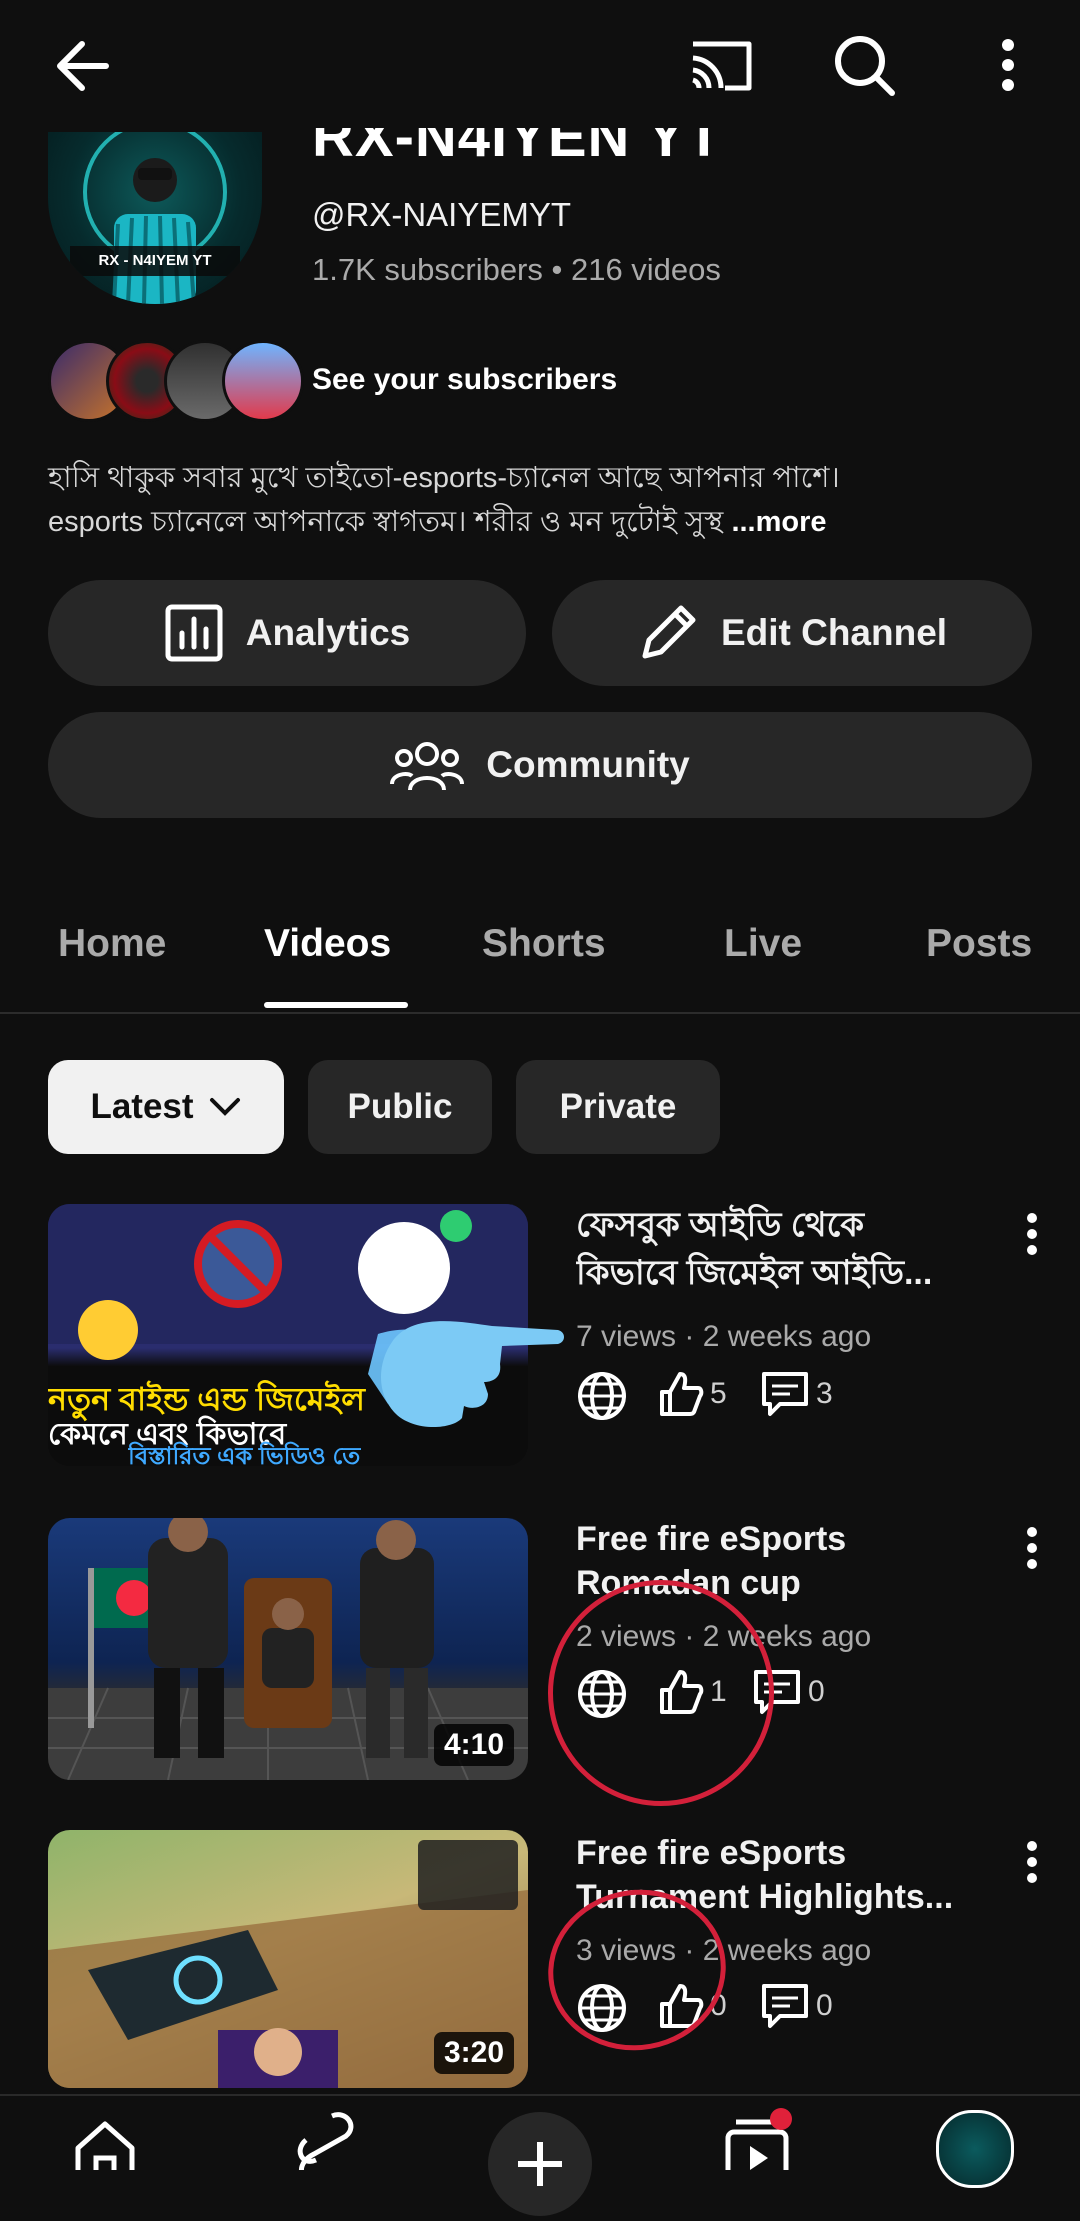  I want to click on channel-handle: @RX-NAIYEMYT, so click(442, 214).